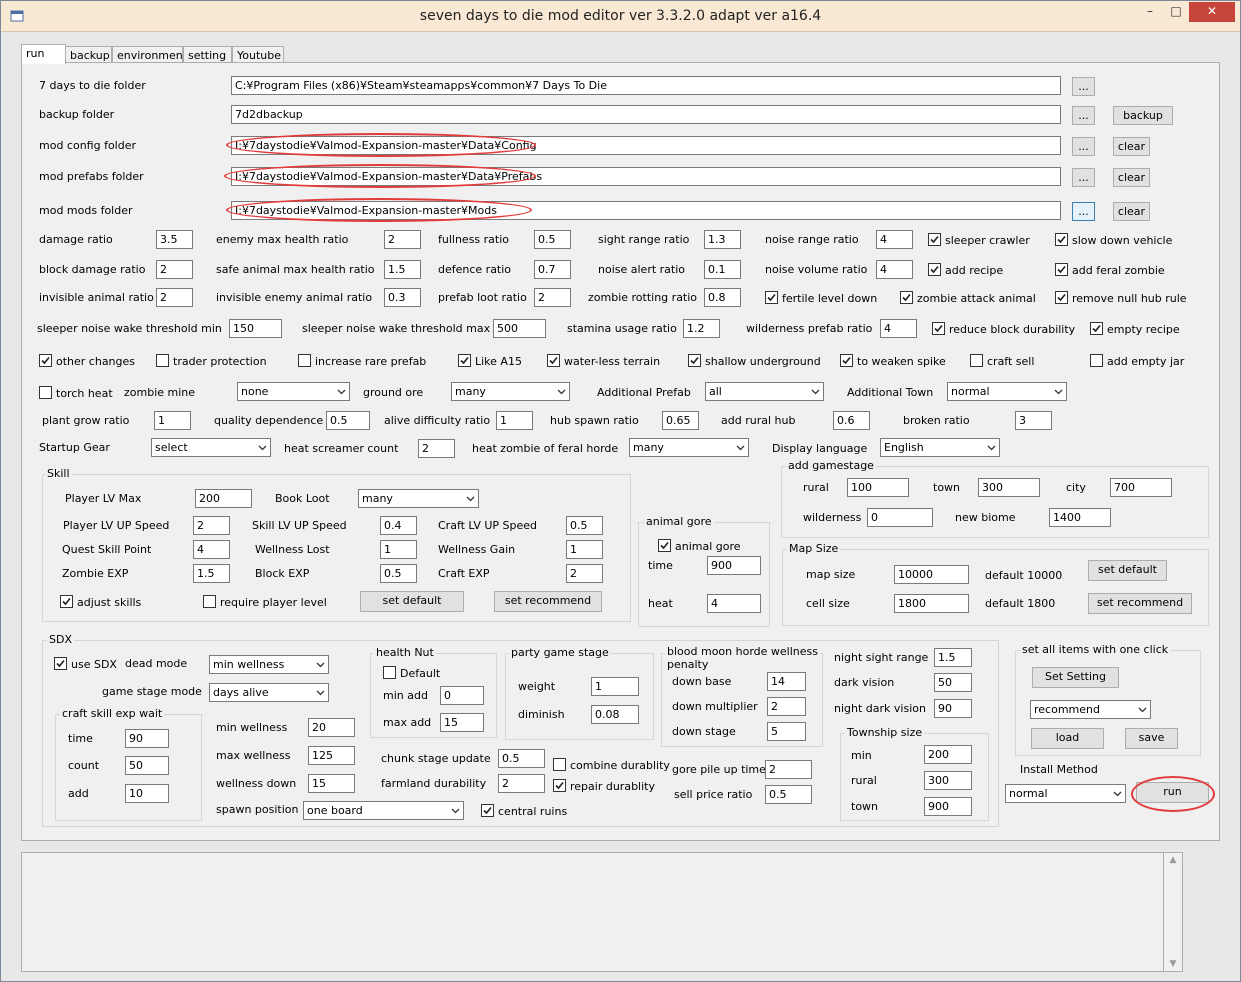 The image size is (1241, 982). What do you see at coordinates (1173, 860) in the screenshot?
I see `scroll-up-icon: ▲` at bounding box center [1173, 860].